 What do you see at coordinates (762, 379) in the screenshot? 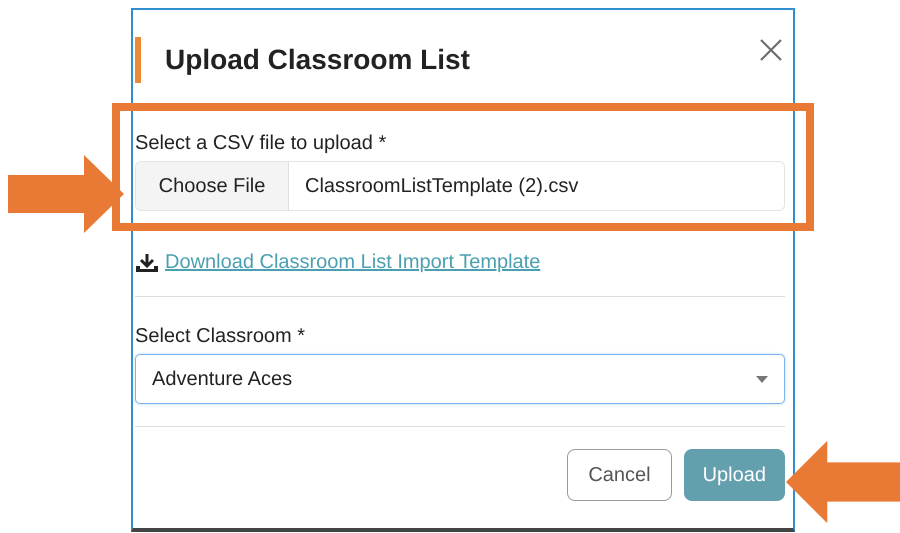
I see `caret-icon` at bounding box center [762, 379].